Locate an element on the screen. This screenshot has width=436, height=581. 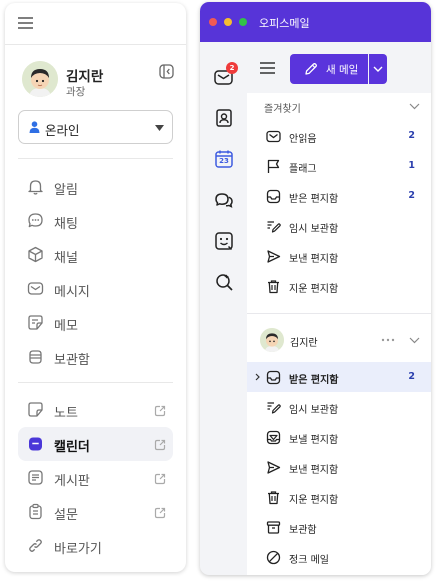
emoji-board-icon is located at coordinates (224, 241).